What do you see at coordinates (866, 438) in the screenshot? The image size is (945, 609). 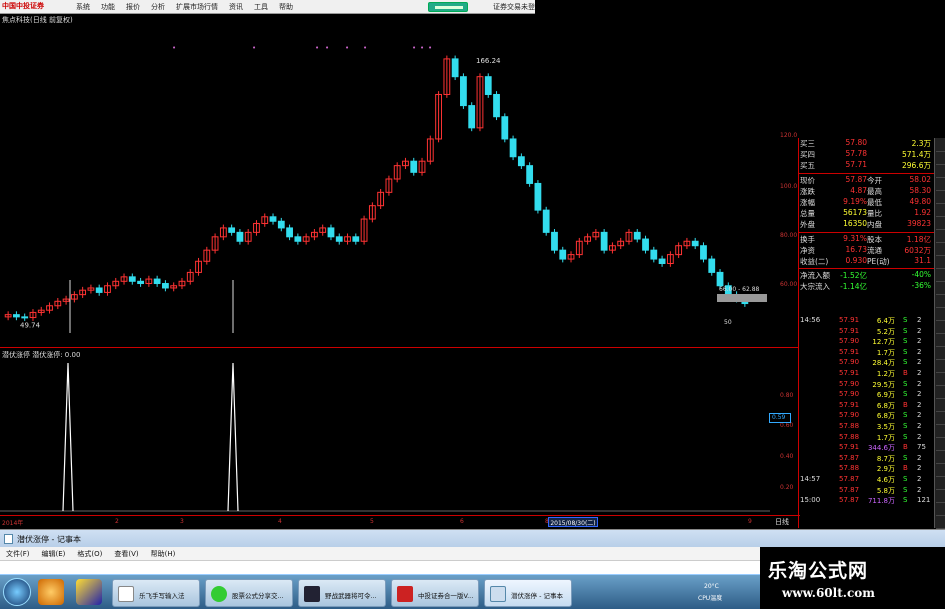 I see `tick-row: 57.88 1.7万 S 2` at bounding box center [866, 438].